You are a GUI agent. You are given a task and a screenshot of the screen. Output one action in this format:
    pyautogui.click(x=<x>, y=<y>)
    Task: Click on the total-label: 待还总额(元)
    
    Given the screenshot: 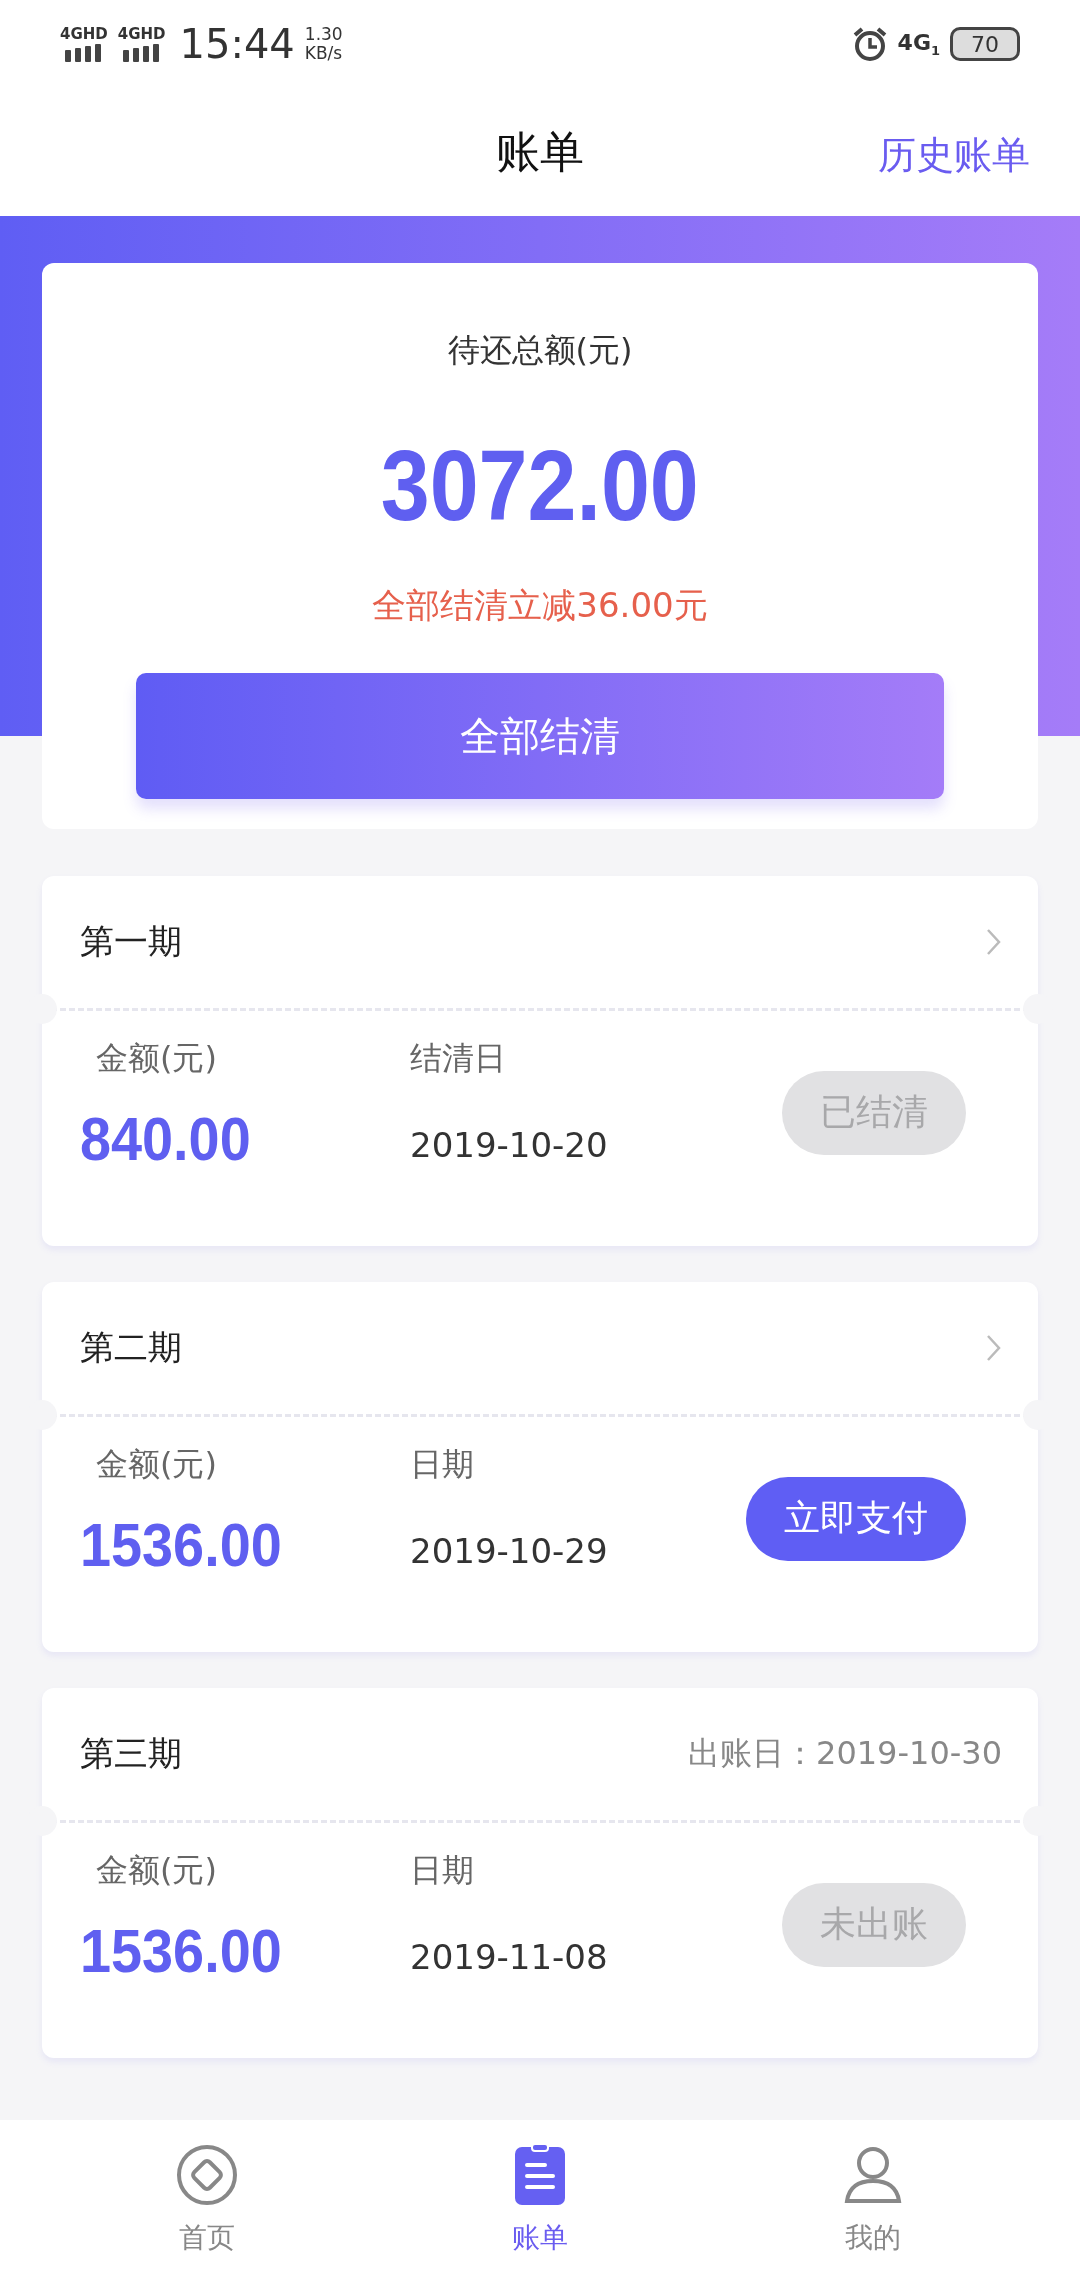 What is the action you would take?
    pyautogui.click(x=540, y=350)
    